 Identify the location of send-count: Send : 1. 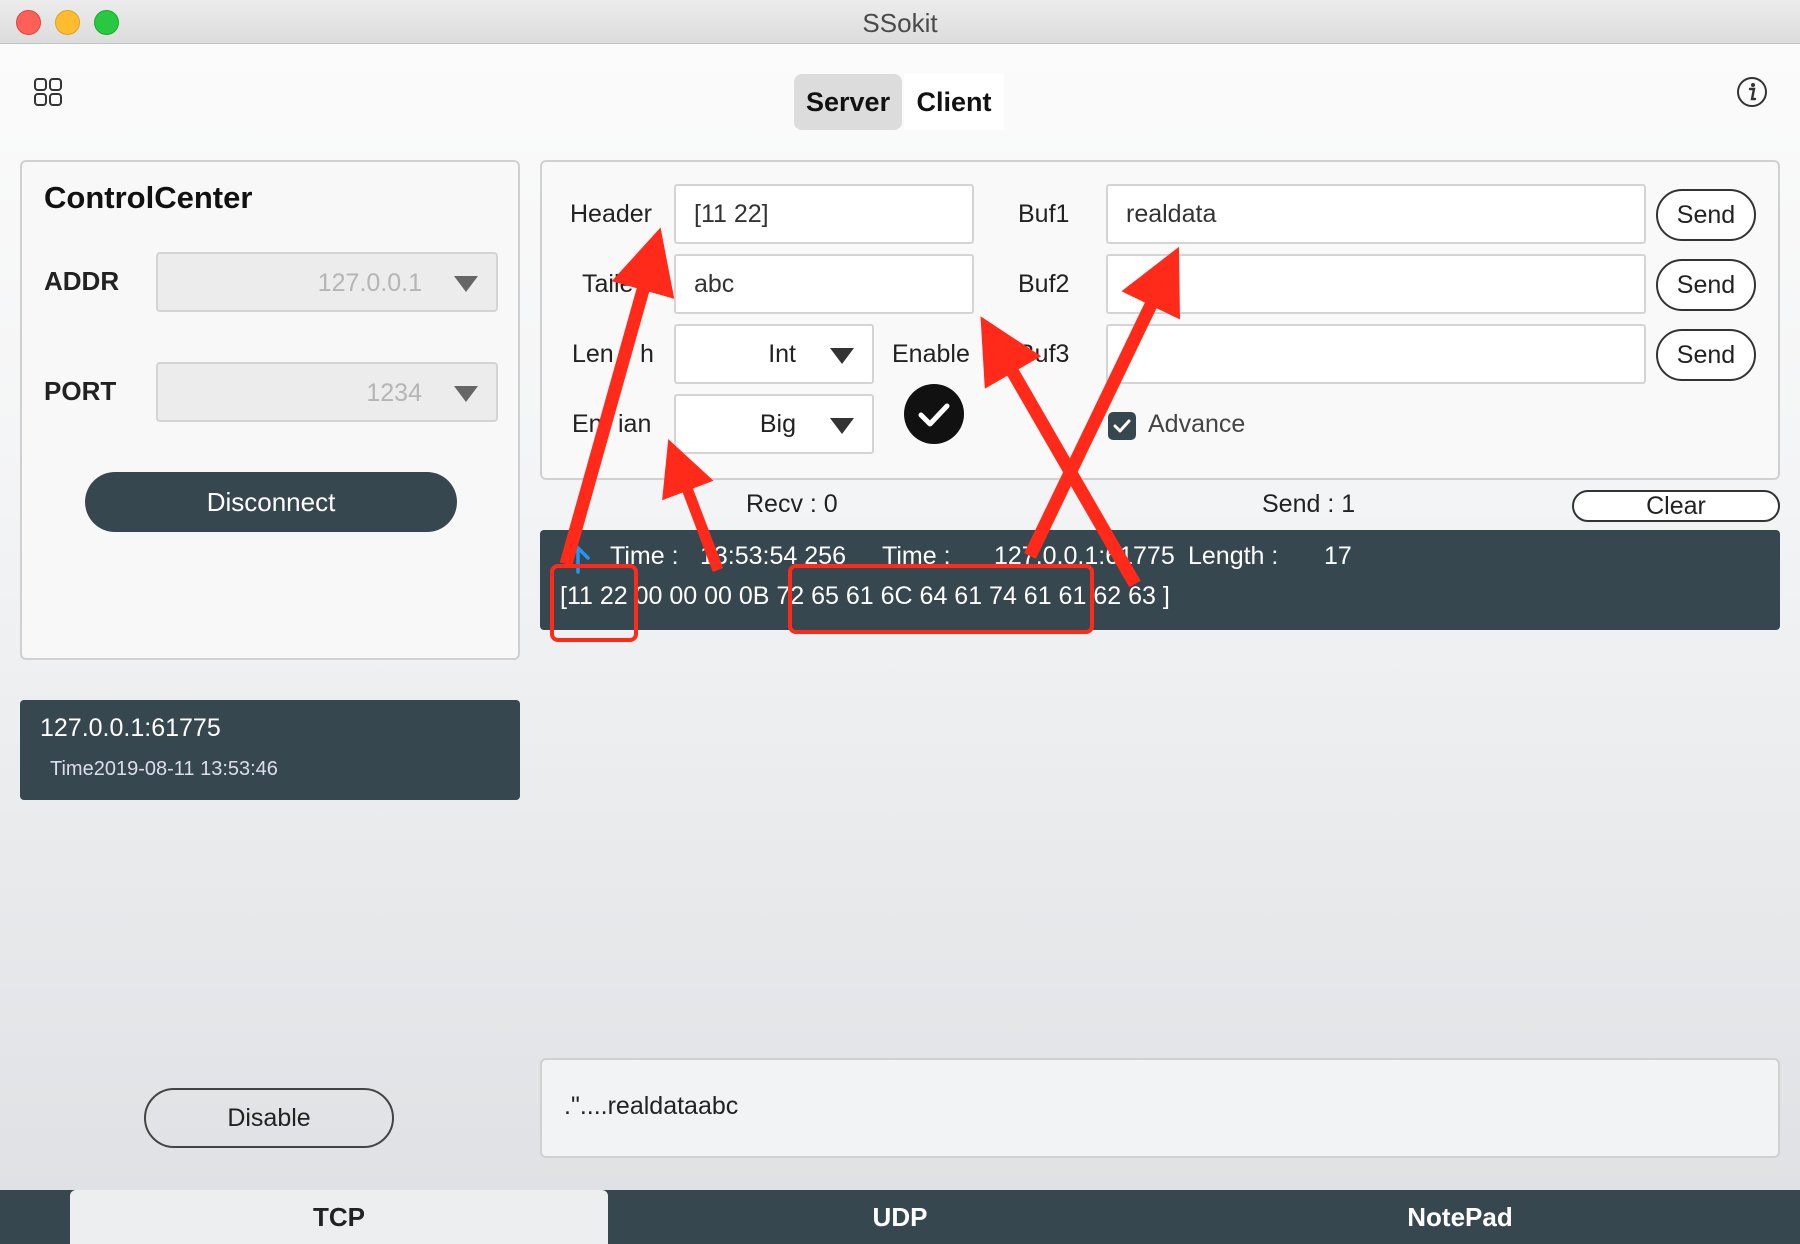
(1309, 504).